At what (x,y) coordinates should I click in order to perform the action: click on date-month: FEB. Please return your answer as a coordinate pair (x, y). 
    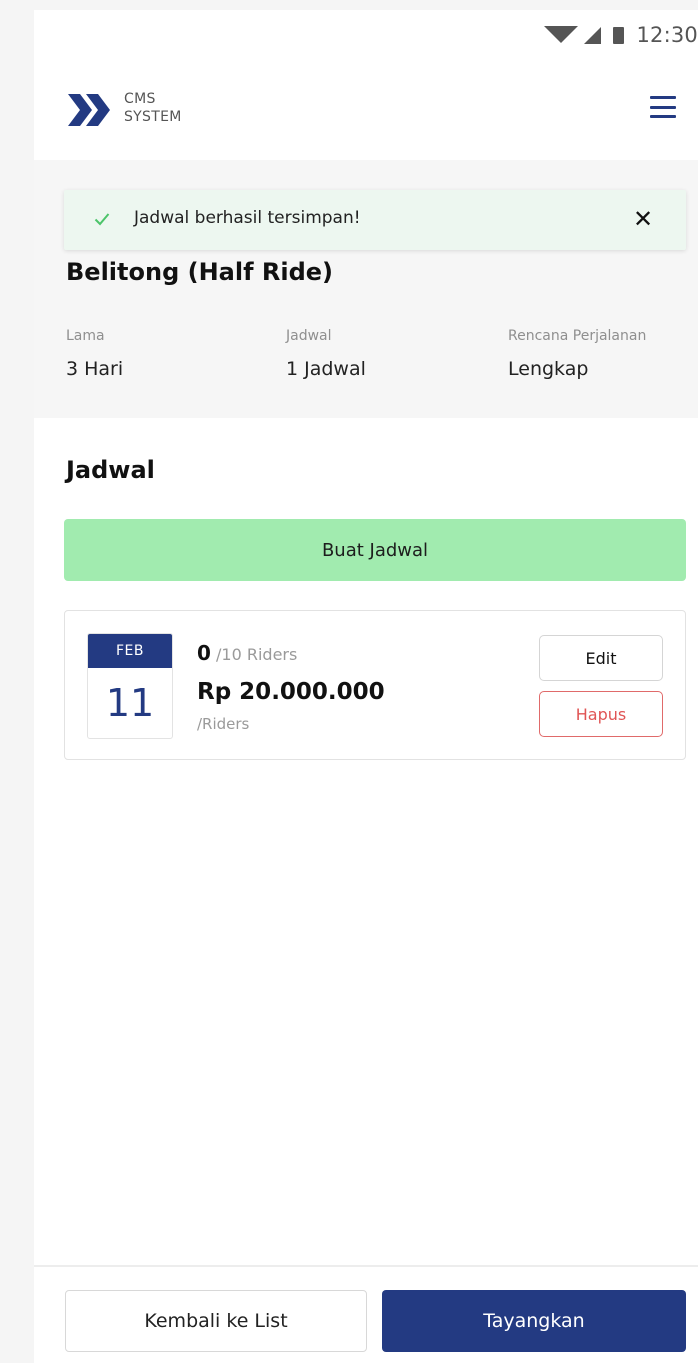
    Looking at the image, I should click on (130, 651).